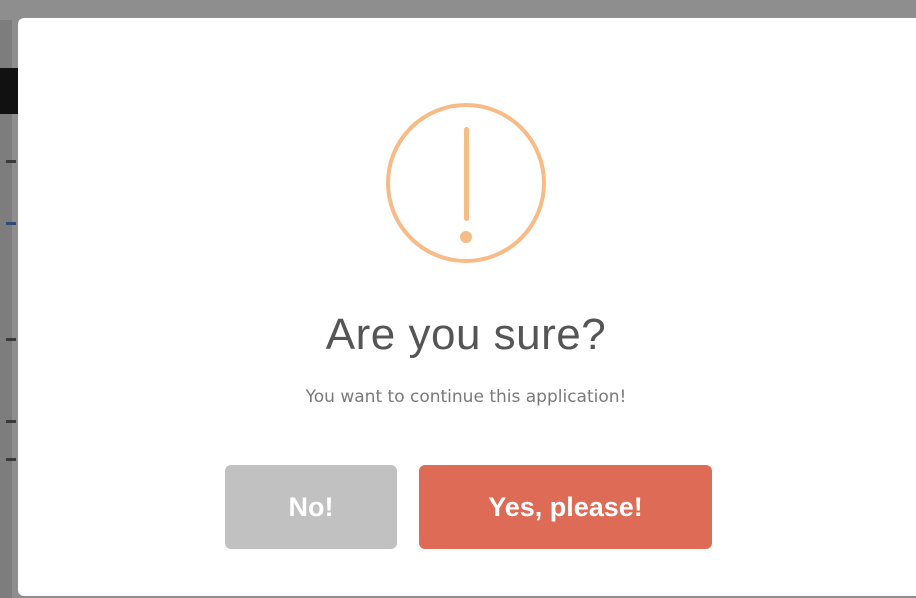 The height and width of the screenshot is (598, 916). I want to click on warning-exclamation-icon, so click(466, 183).